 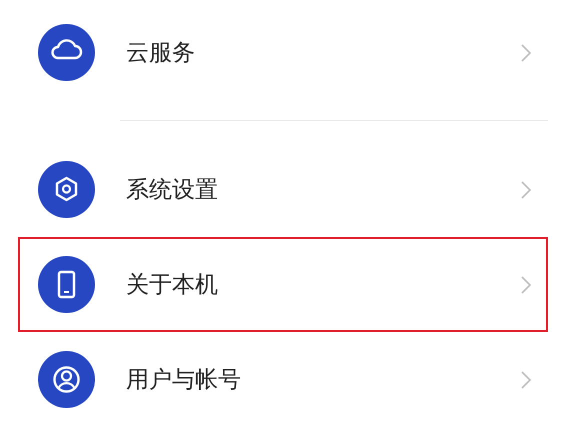 What do you see at coordinates (323, 189) in the screenshot?
I see `settings-item: 系统设置` at bounding box center [323, 189].